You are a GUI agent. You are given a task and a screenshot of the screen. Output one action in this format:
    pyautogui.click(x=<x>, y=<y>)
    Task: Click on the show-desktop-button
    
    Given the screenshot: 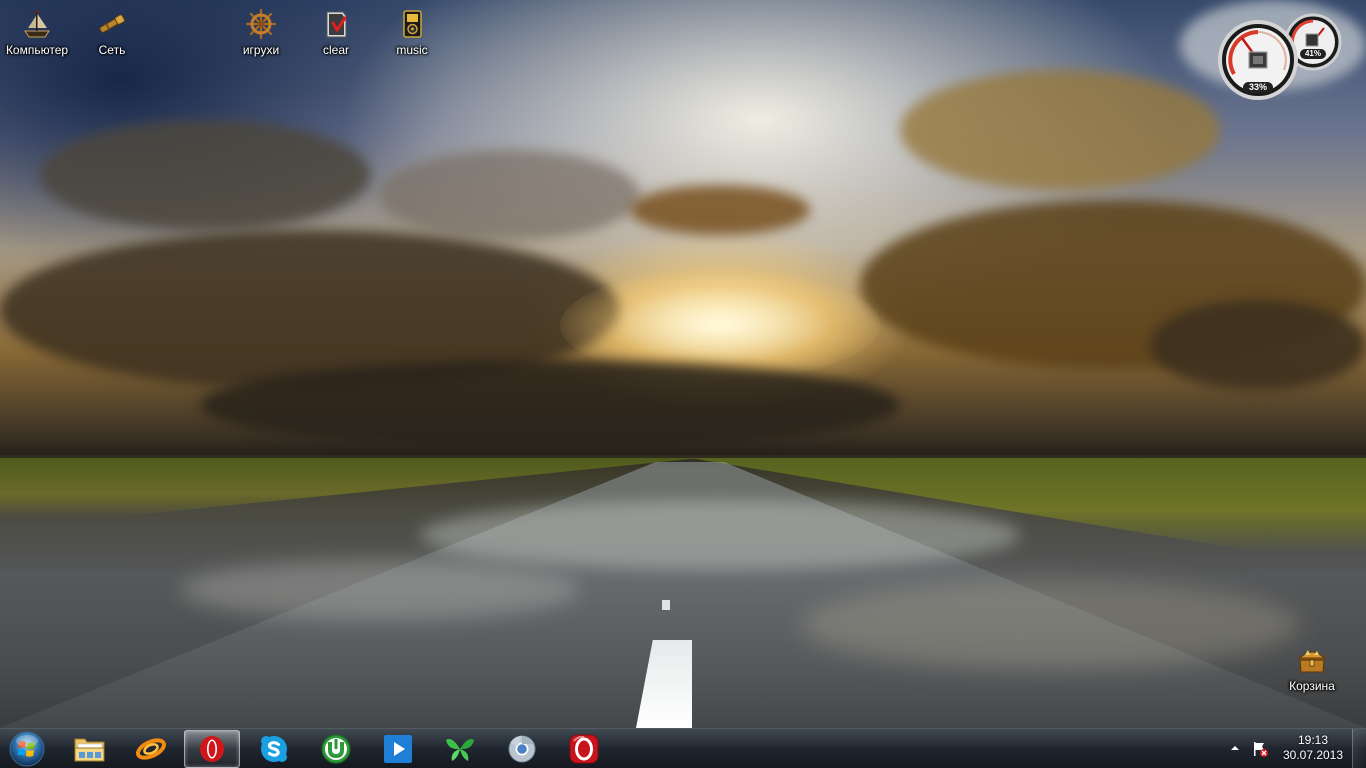 What is the action you would take?
    pyautogui.click(x=1359, y=748)
    